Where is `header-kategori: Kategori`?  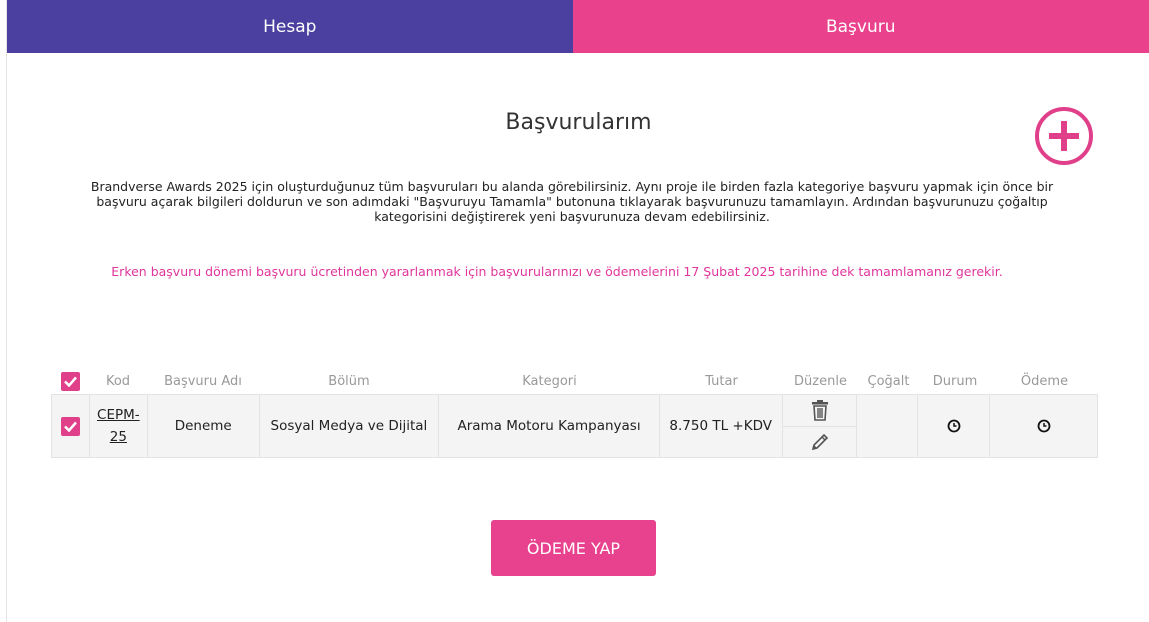
header-kategori: Kategori is located at coordinates (549, 381).